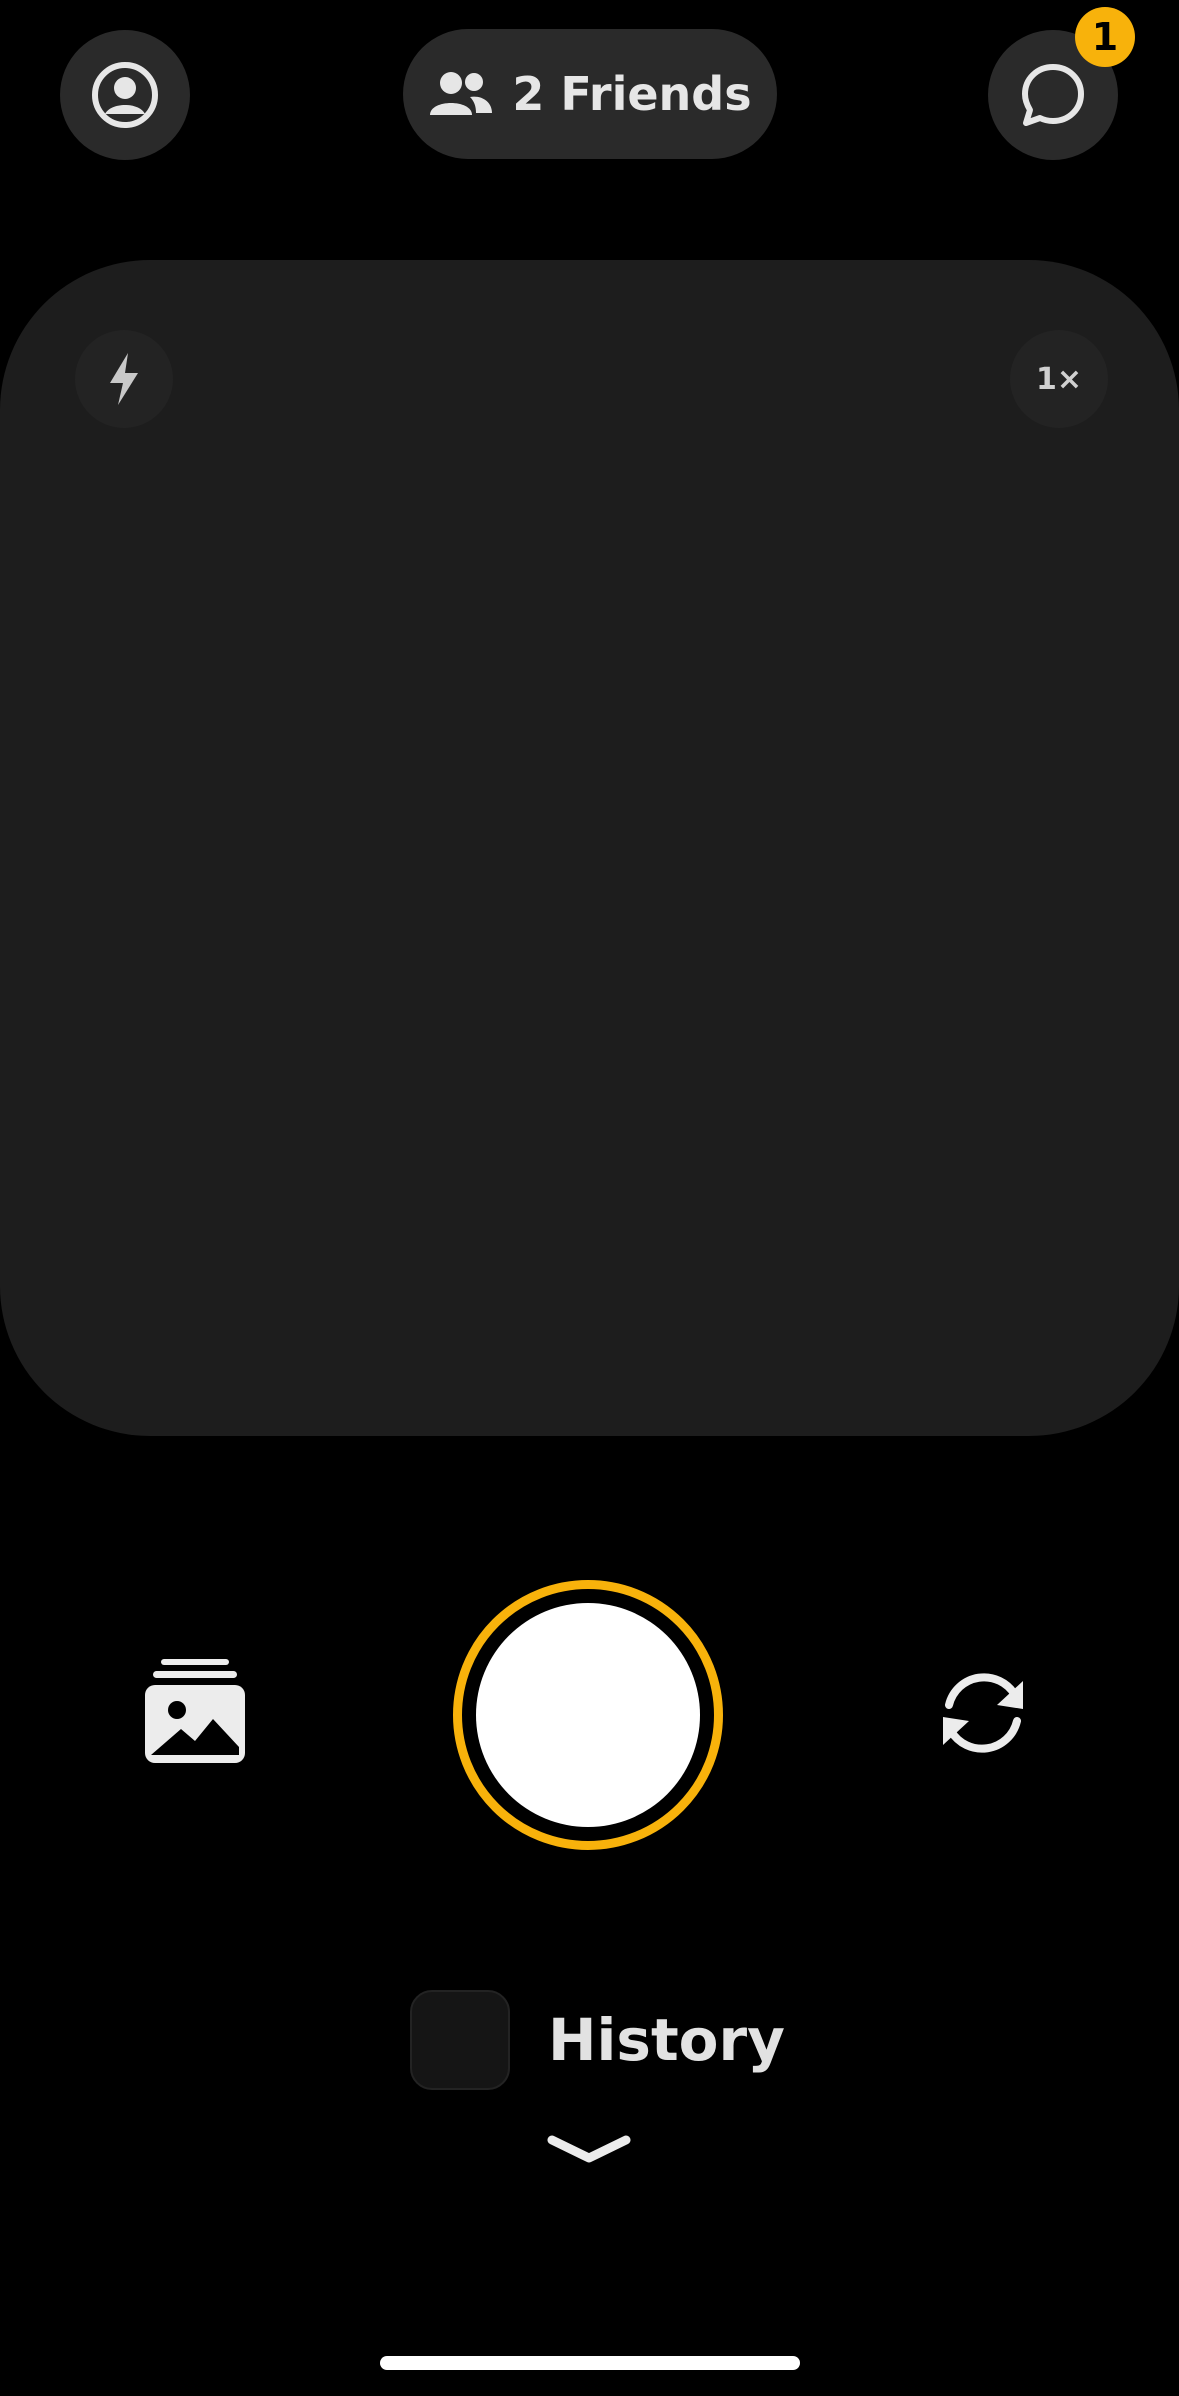 This screenshot has width=1179, height=2396. What do you see at coordinates (666, 2040) in the screenshot?
I see `history-label: History` at bounding box center [666, 2040].